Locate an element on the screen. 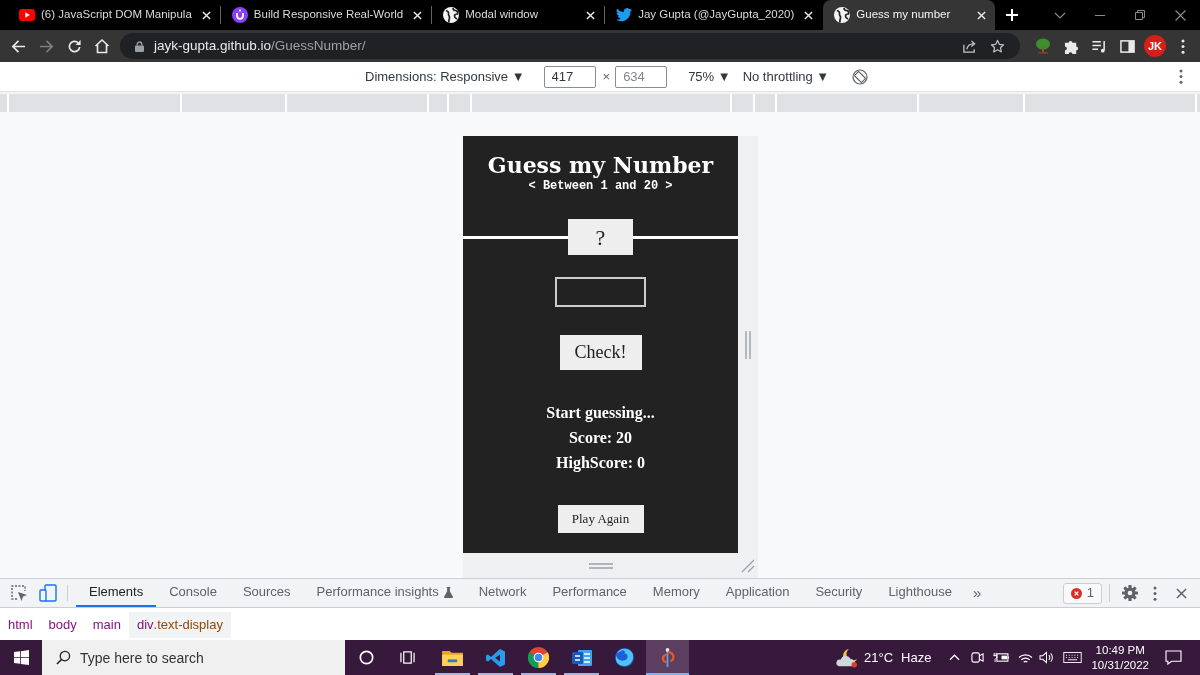  throttling-dropdown: No throttling ▼ is located at coordinates (786, 76).